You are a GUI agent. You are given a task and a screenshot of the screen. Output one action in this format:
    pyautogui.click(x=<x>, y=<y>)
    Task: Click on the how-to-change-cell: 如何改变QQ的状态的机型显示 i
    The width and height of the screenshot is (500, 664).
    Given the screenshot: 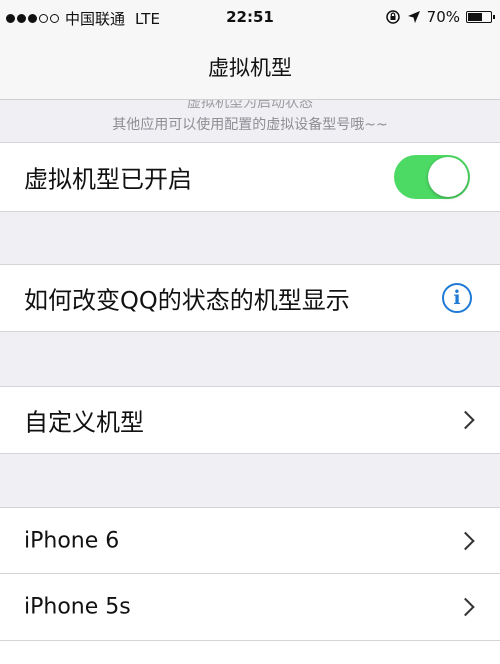 What is the action you would take?
    pyautogui.click(x=250, y=298)
    